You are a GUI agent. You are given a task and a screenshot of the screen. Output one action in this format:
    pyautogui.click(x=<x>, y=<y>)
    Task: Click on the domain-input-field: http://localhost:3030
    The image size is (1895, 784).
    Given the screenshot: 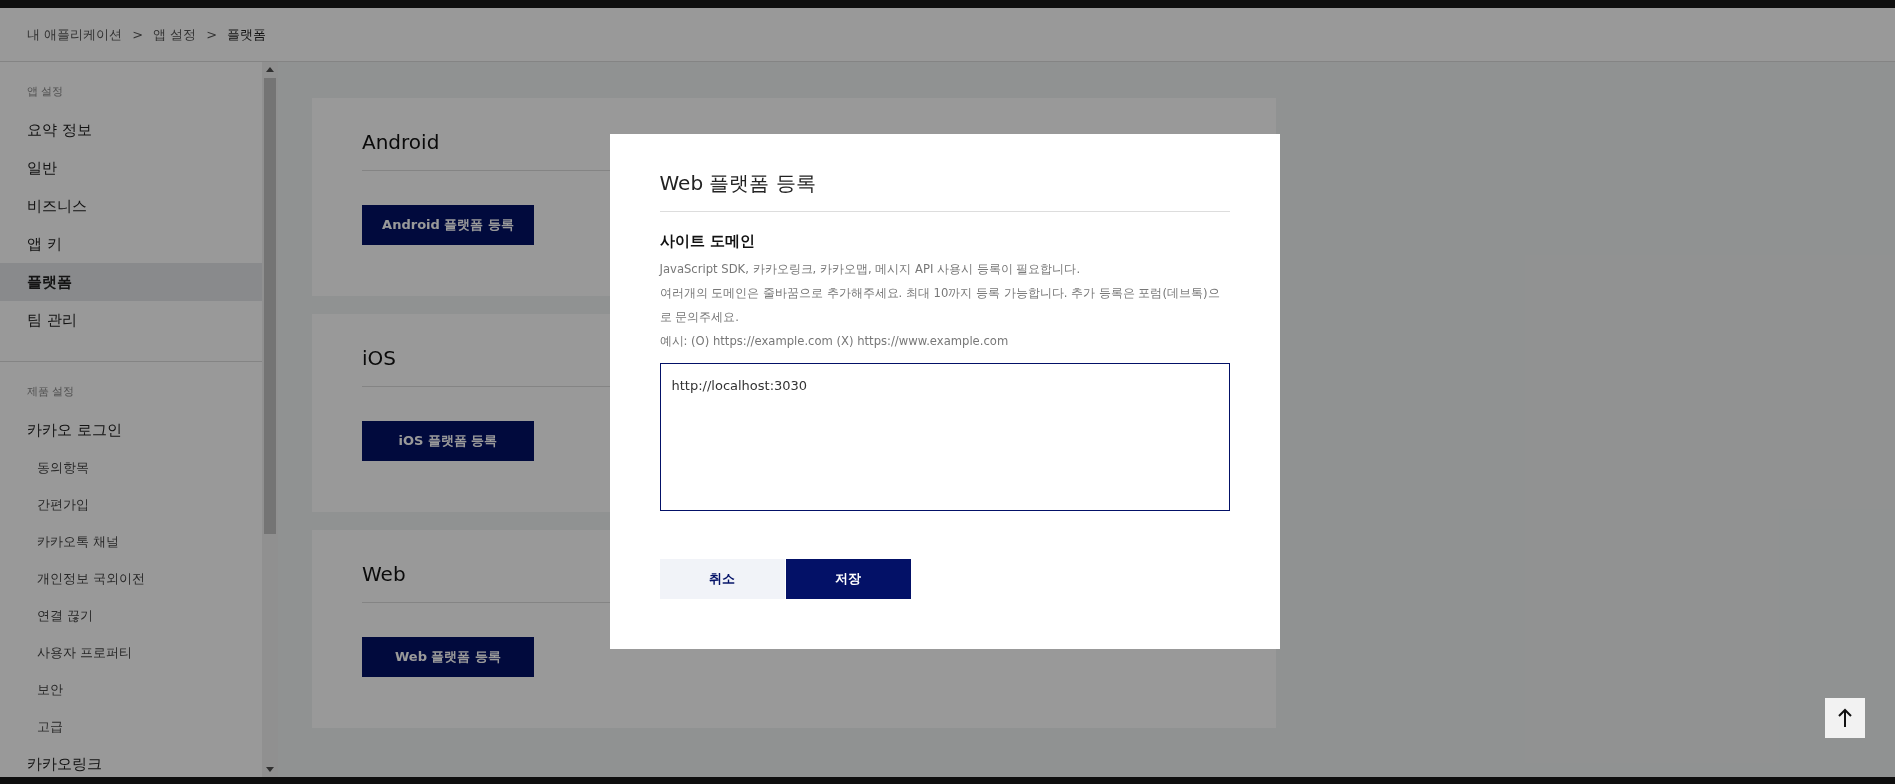 What is the action you would take?
    pyautogui.click(x=944, y=437)
    